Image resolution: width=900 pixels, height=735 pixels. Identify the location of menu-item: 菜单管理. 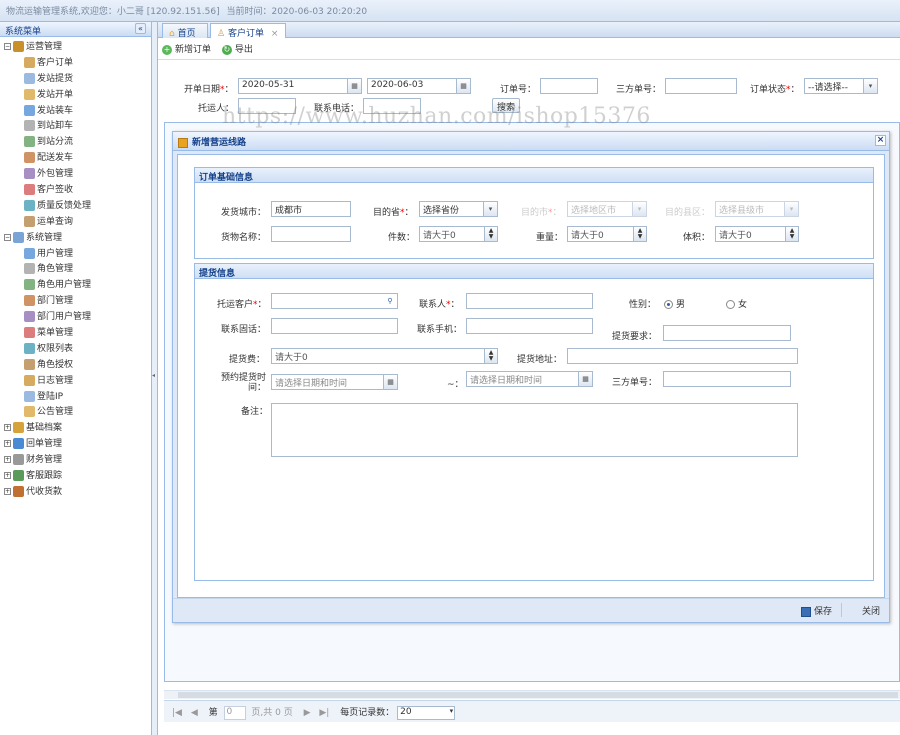
(75, 334).